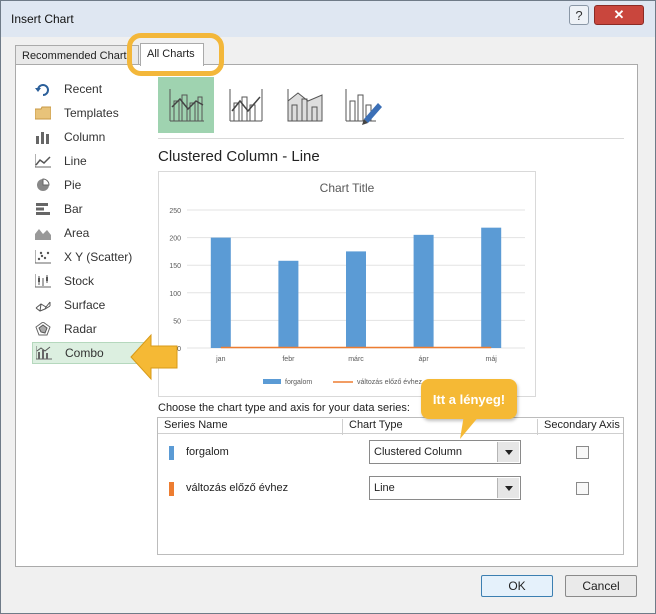 This screenshot has width=656, height=614. Describe the element at coordinates (288, 359) in the screenshot. I see `x-tick-label: febr` at that location.